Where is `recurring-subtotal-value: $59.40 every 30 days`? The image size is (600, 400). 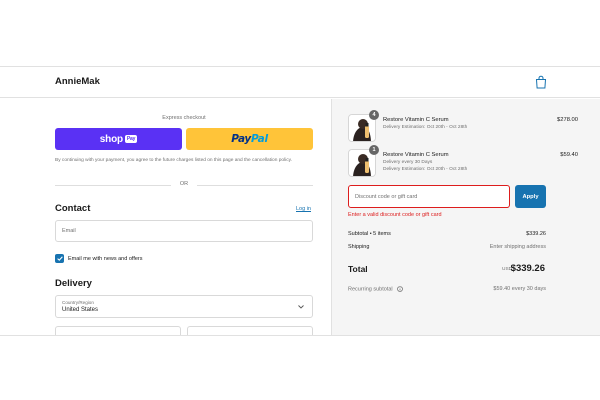 recurring-subtotal-value: $59.40 every 30 days is located at coordinates (519, 289).